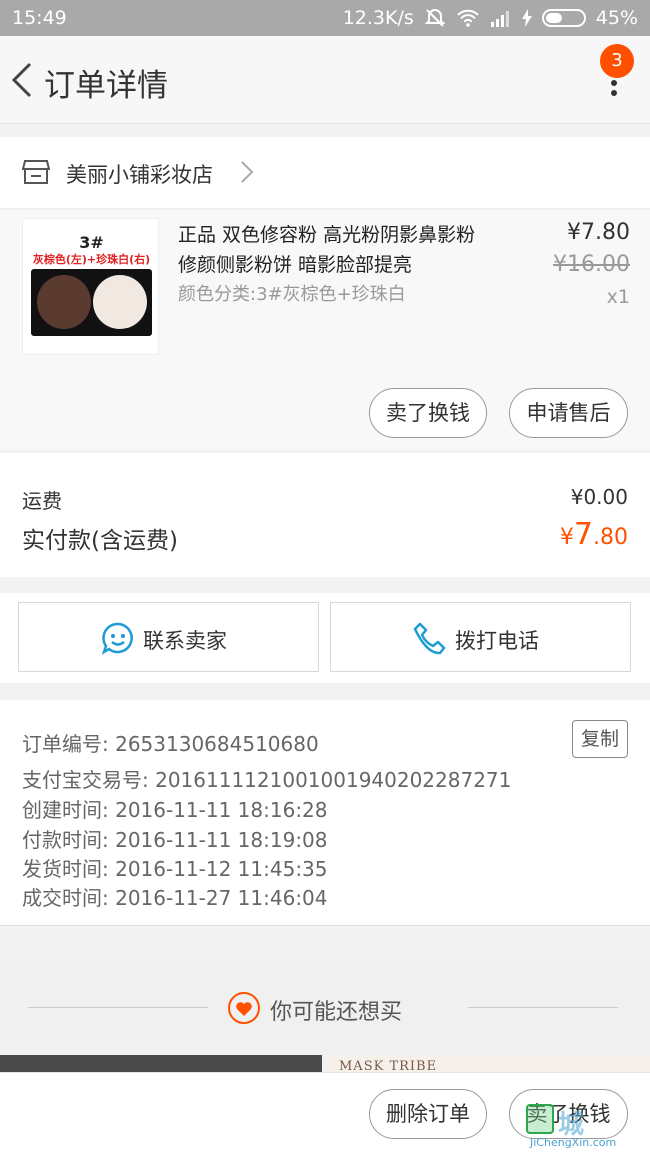 This screenshot has height=1155, width=650. I want to click on recommend-header: 你可能还想买, so click(325, 1009).